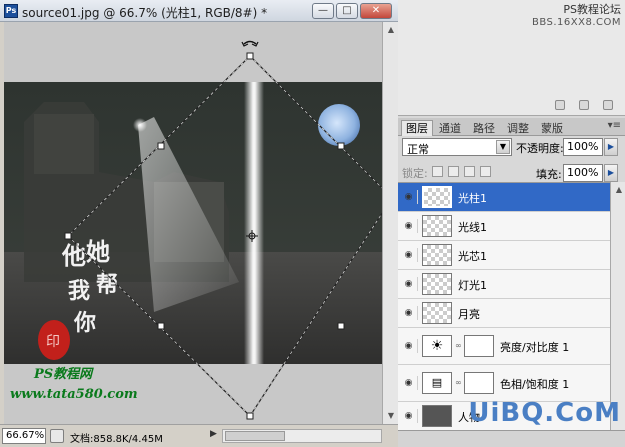  What do you see at coordinates (552, 128) in the screenshot?
I see `tab-masks: 蒙版` at bounding box center [552, 128].